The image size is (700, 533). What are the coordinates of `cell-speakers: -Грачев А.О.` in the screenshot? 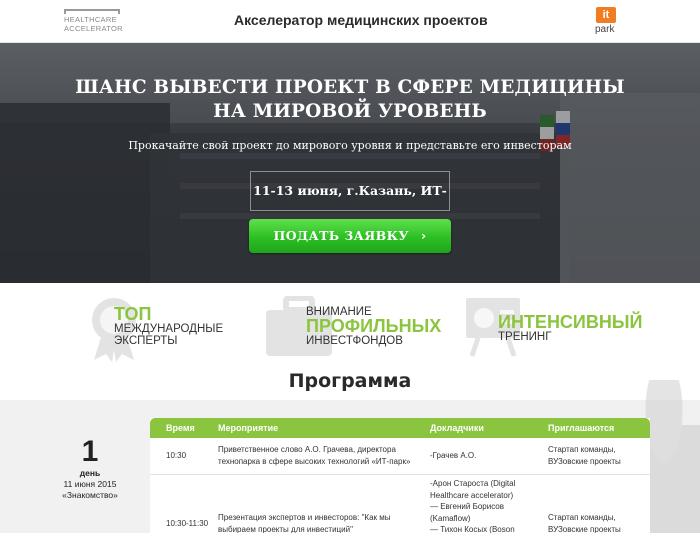 It's located at (453, 455).